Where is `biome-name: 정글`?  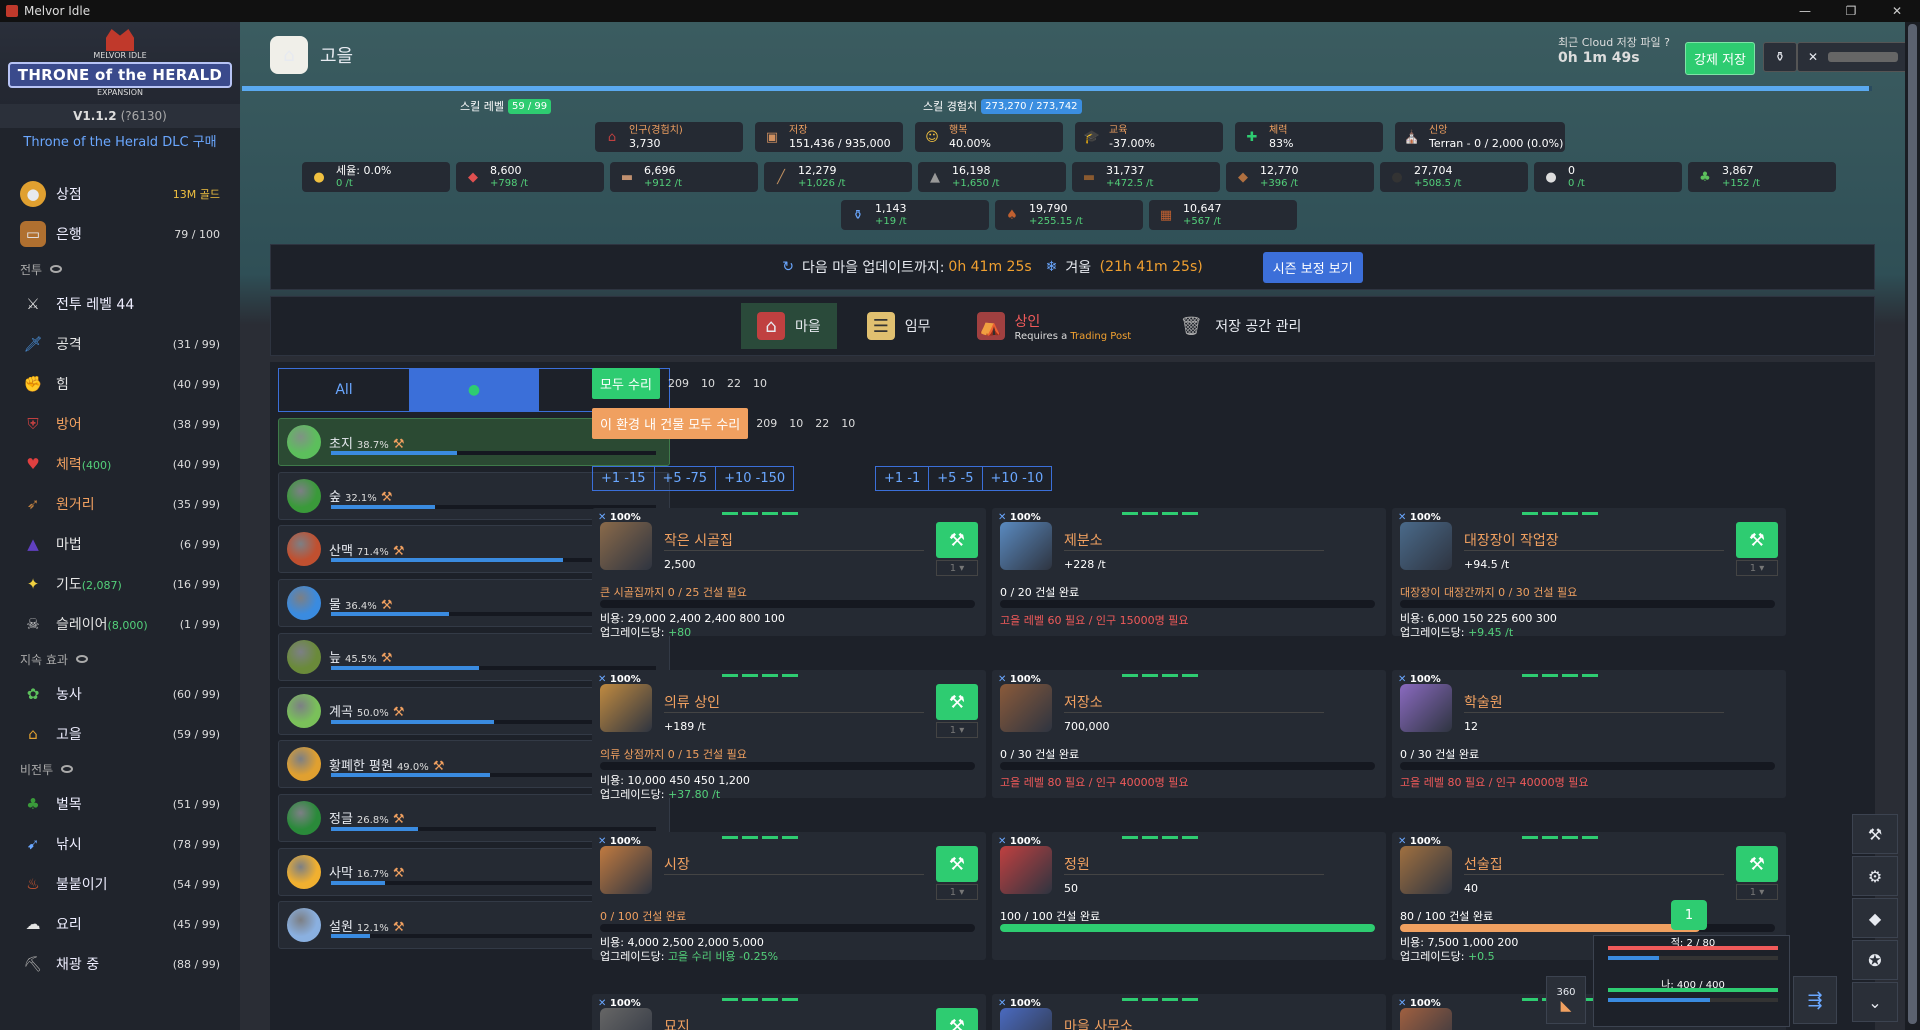 biome-name: 정글 is located at coordinates (341, 820).